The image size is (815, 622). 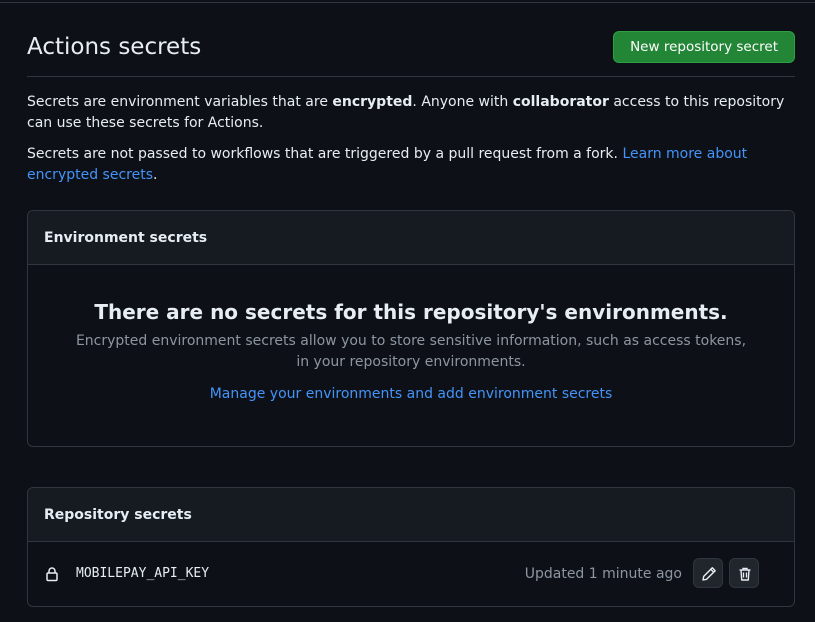 I want to click on secret-name: MOBILEPAY_API_KEY, so click(x=143, y=573).